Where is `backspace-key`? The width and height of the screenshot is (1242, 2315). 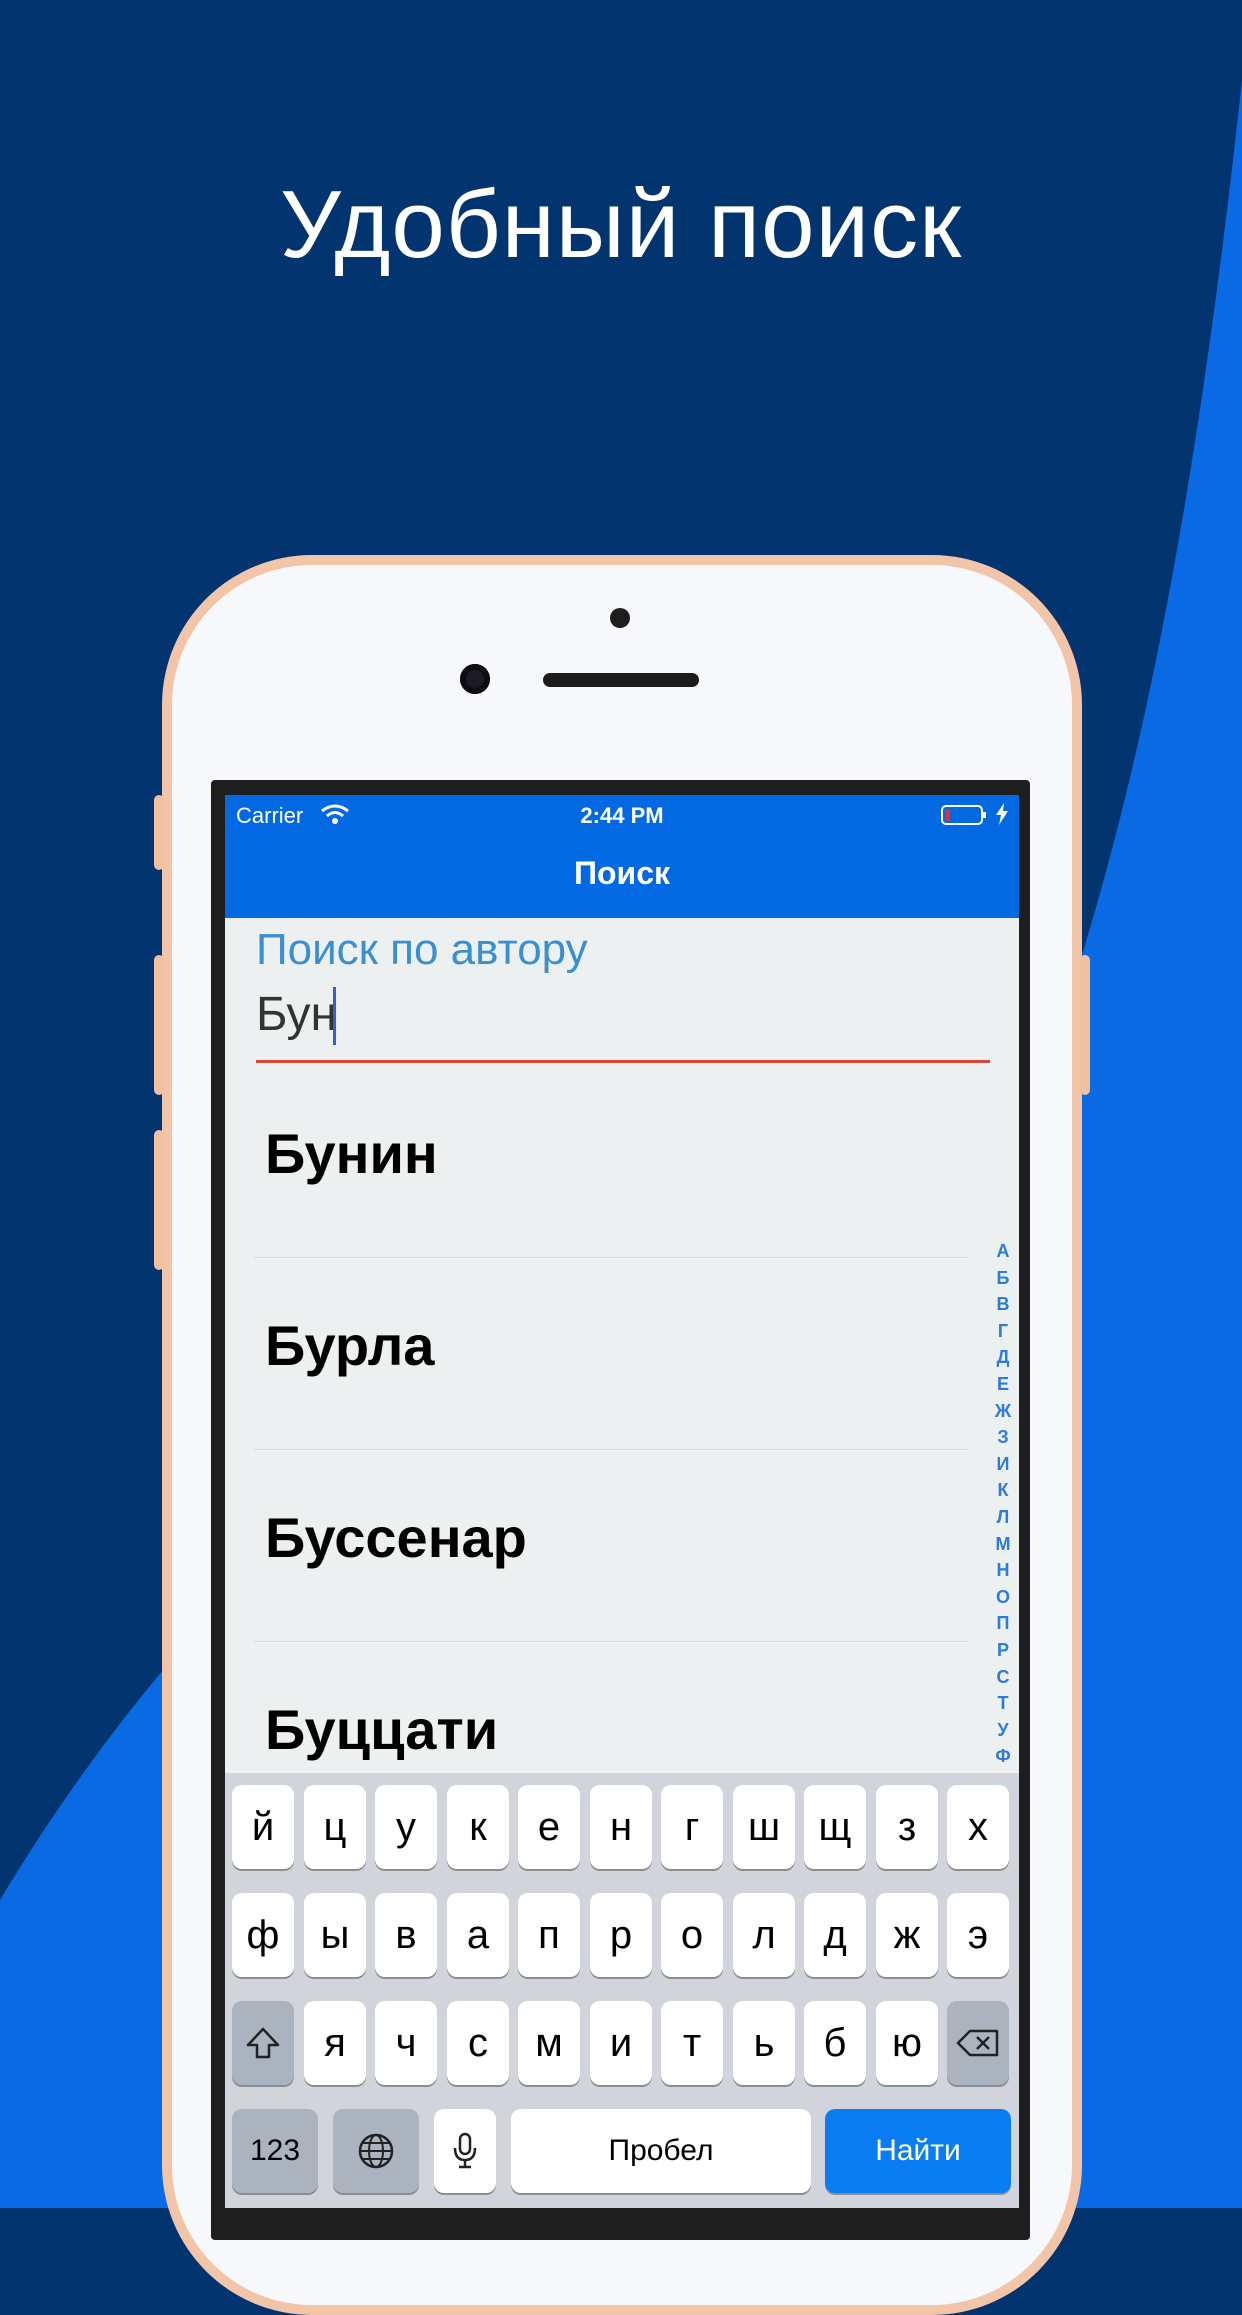 backspace-key is located at coordinates (978, 2043).